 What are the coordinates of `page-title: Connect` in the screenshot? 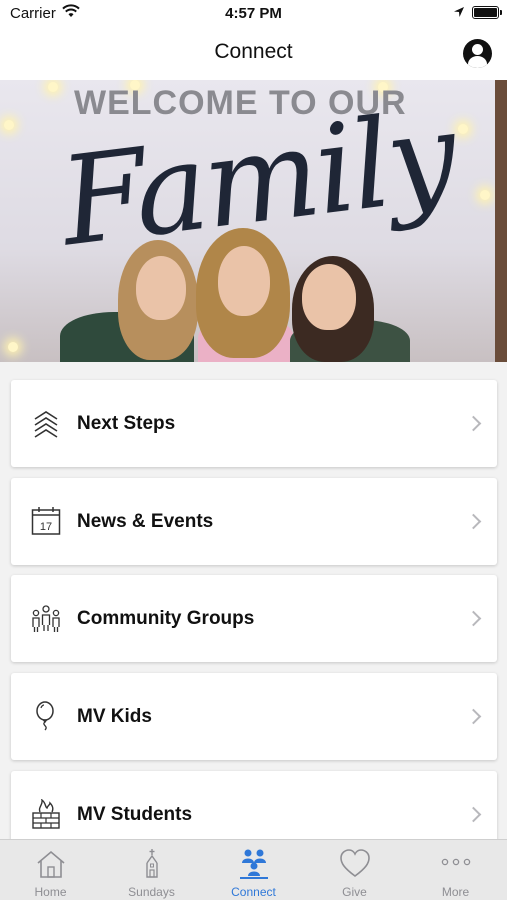 It's located at (253, 51).